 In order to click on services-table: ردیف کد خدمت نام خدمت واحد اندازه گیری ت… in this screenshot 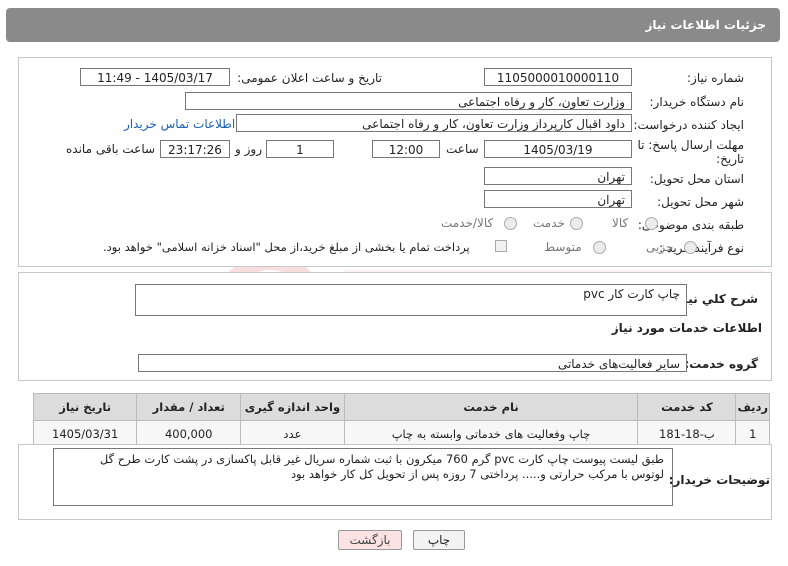, I will do `click(401, 420)`.